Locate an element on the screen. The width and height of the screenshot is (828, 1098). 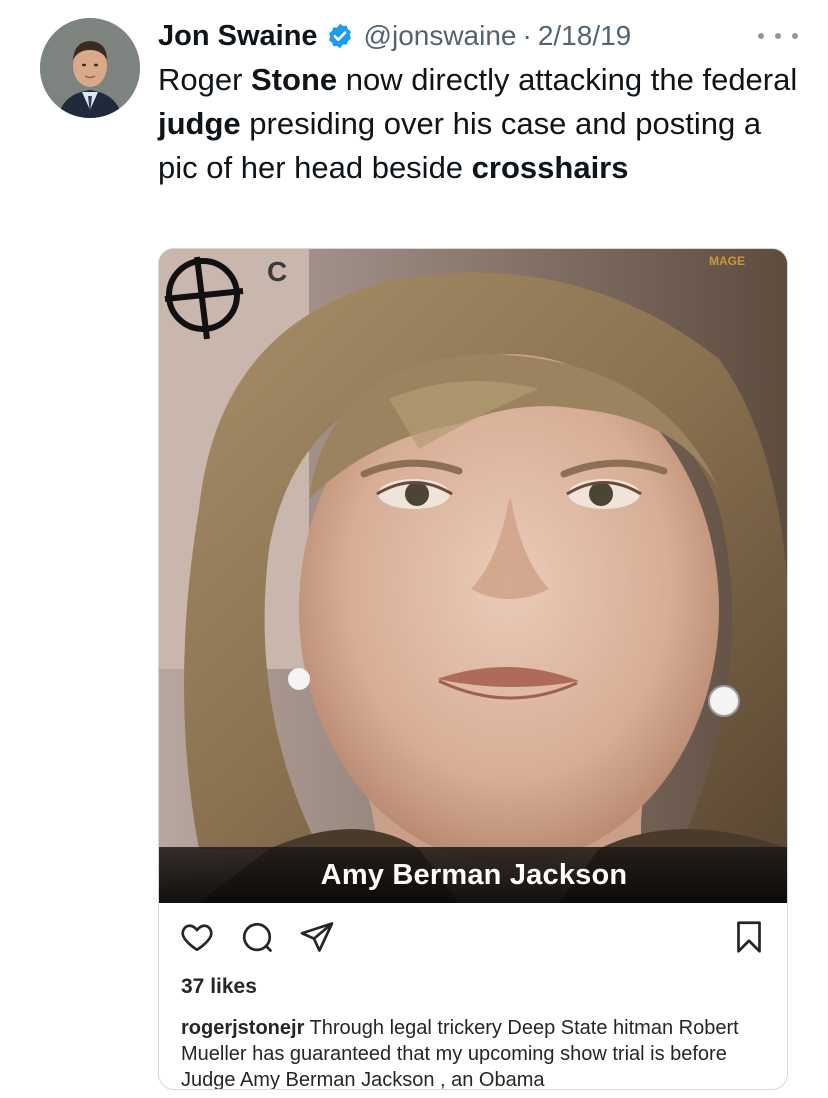
tweet-text-segment: now directly attacking the federal is located at coordinates (567, 79).